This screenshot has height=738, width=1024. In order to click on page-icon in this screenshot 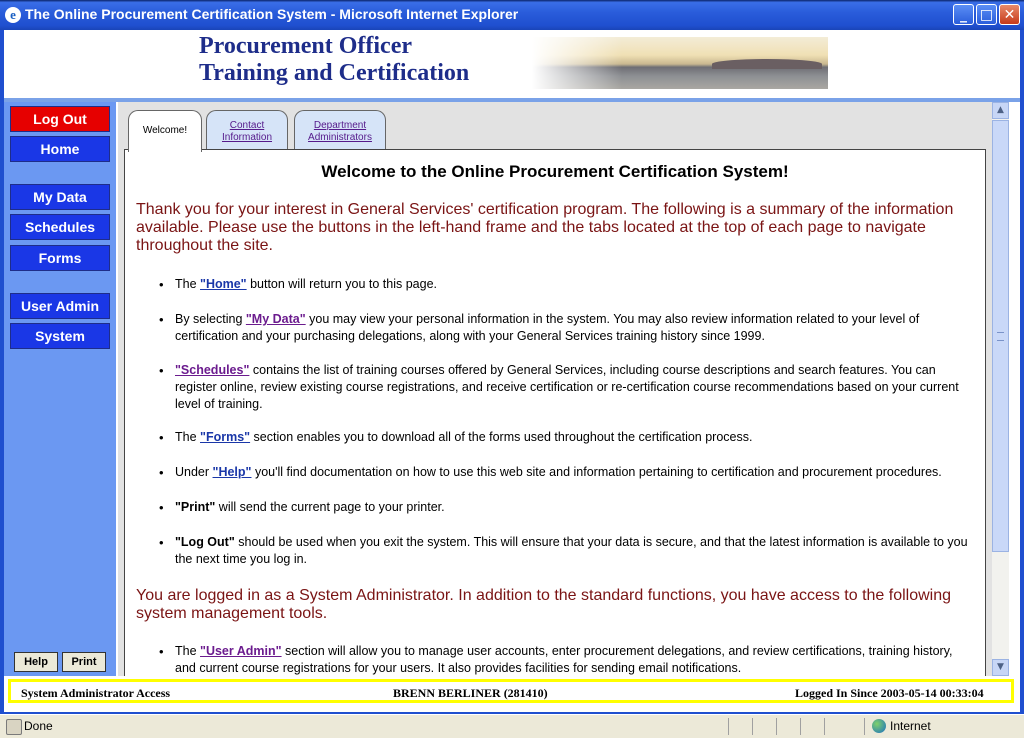, I will do `click(14, 727)`.